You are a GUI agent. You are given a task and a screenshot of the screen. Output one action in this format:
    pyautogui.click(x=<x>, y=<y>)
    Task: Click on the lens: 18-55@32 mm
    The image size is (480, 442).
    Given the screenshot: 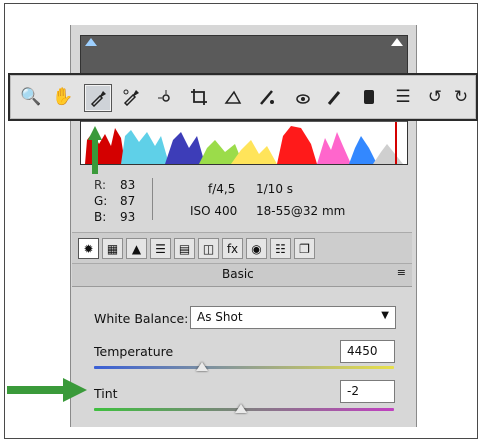 What is the action you would take?
    pyautogui.click(x=301, y=211)
    